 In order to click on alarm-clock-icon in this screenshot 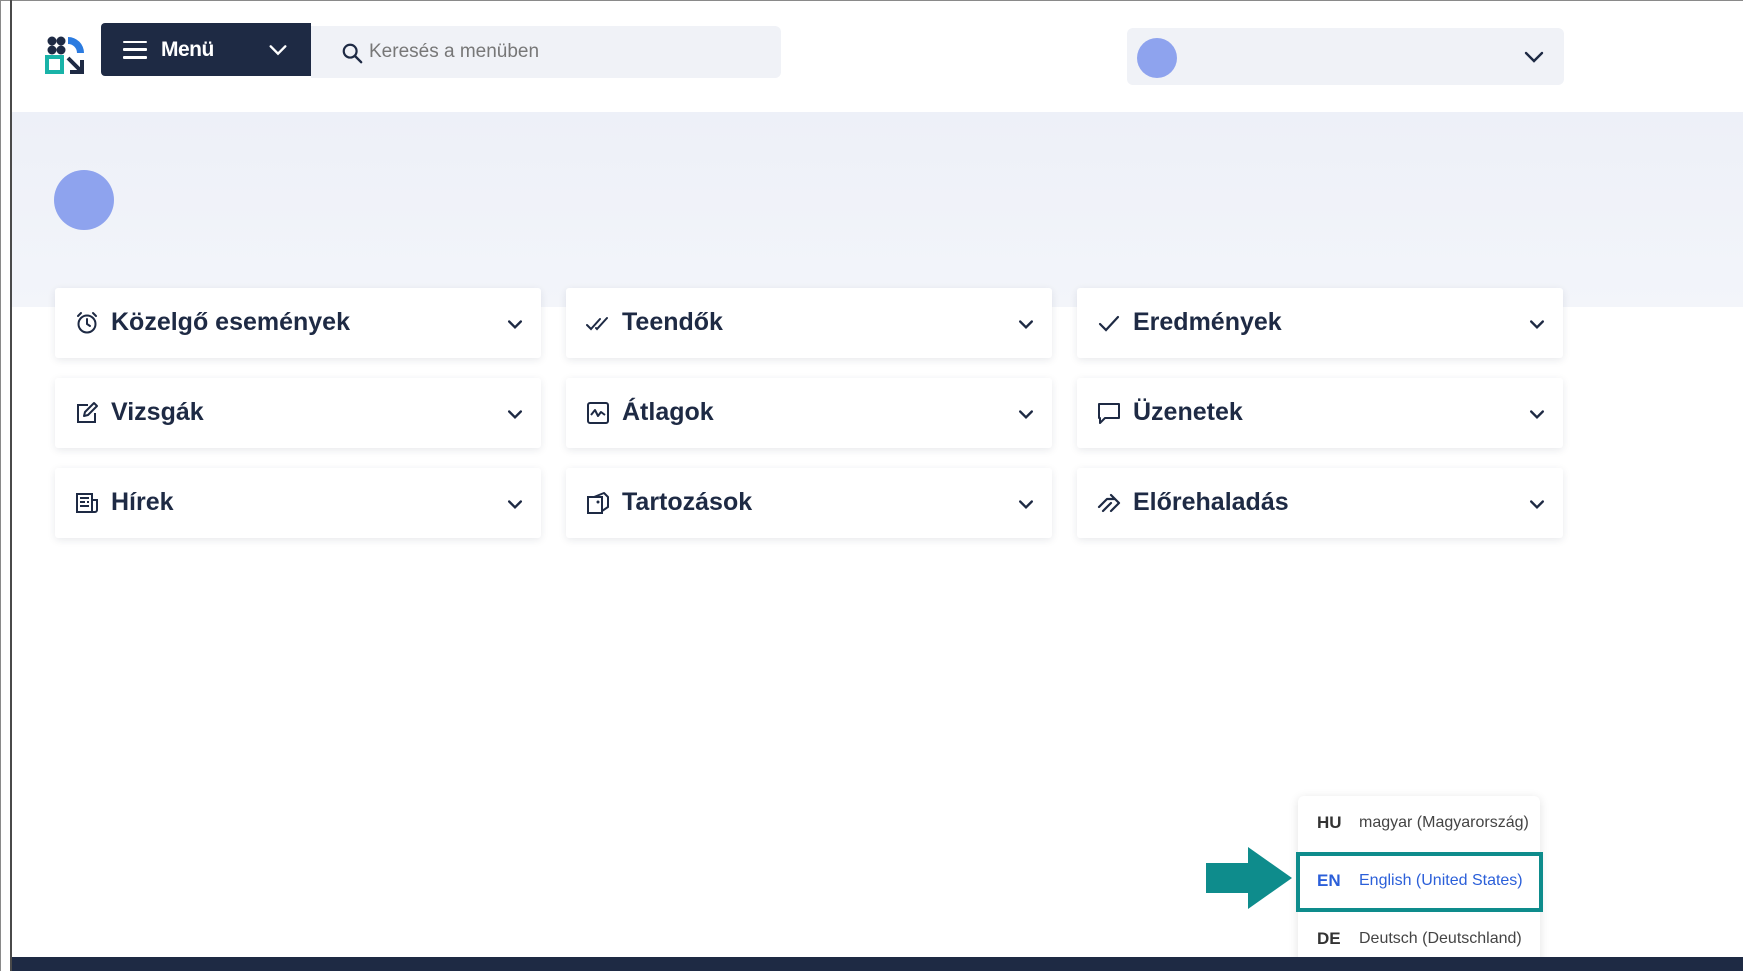, I will do `click(87, 323)`.